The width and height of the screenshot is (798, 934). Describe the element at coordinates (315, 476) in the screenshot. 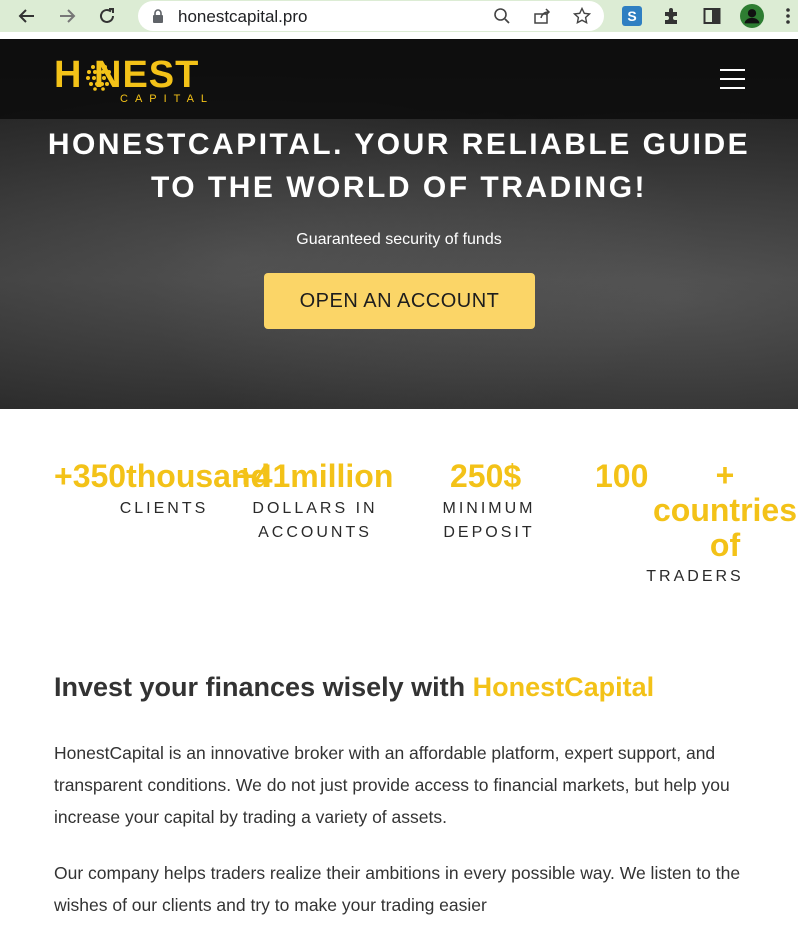

I see `stat-dollars-value: +41million` at that location.